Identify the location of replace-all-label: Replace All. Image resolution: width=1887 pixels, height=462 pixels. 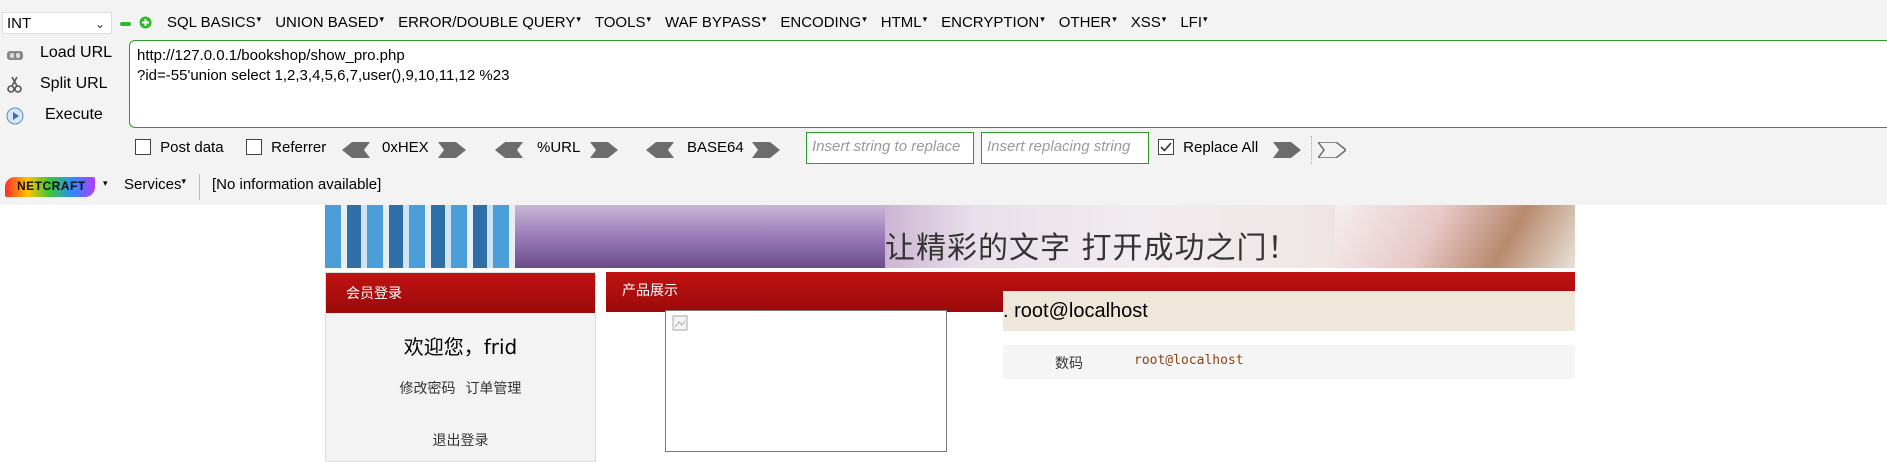
(1221, 147).